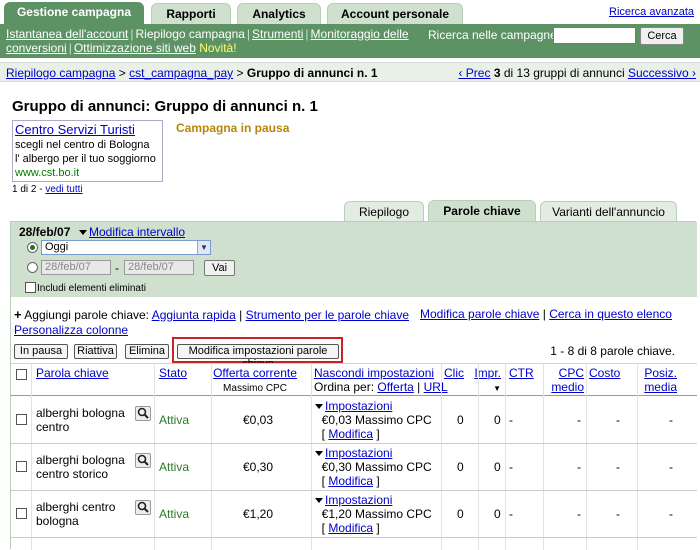 The image size is (700, 550). I want to click on edit-keyword-settings-button: Modifica impostazioni parole chiave, so click(258, 357).